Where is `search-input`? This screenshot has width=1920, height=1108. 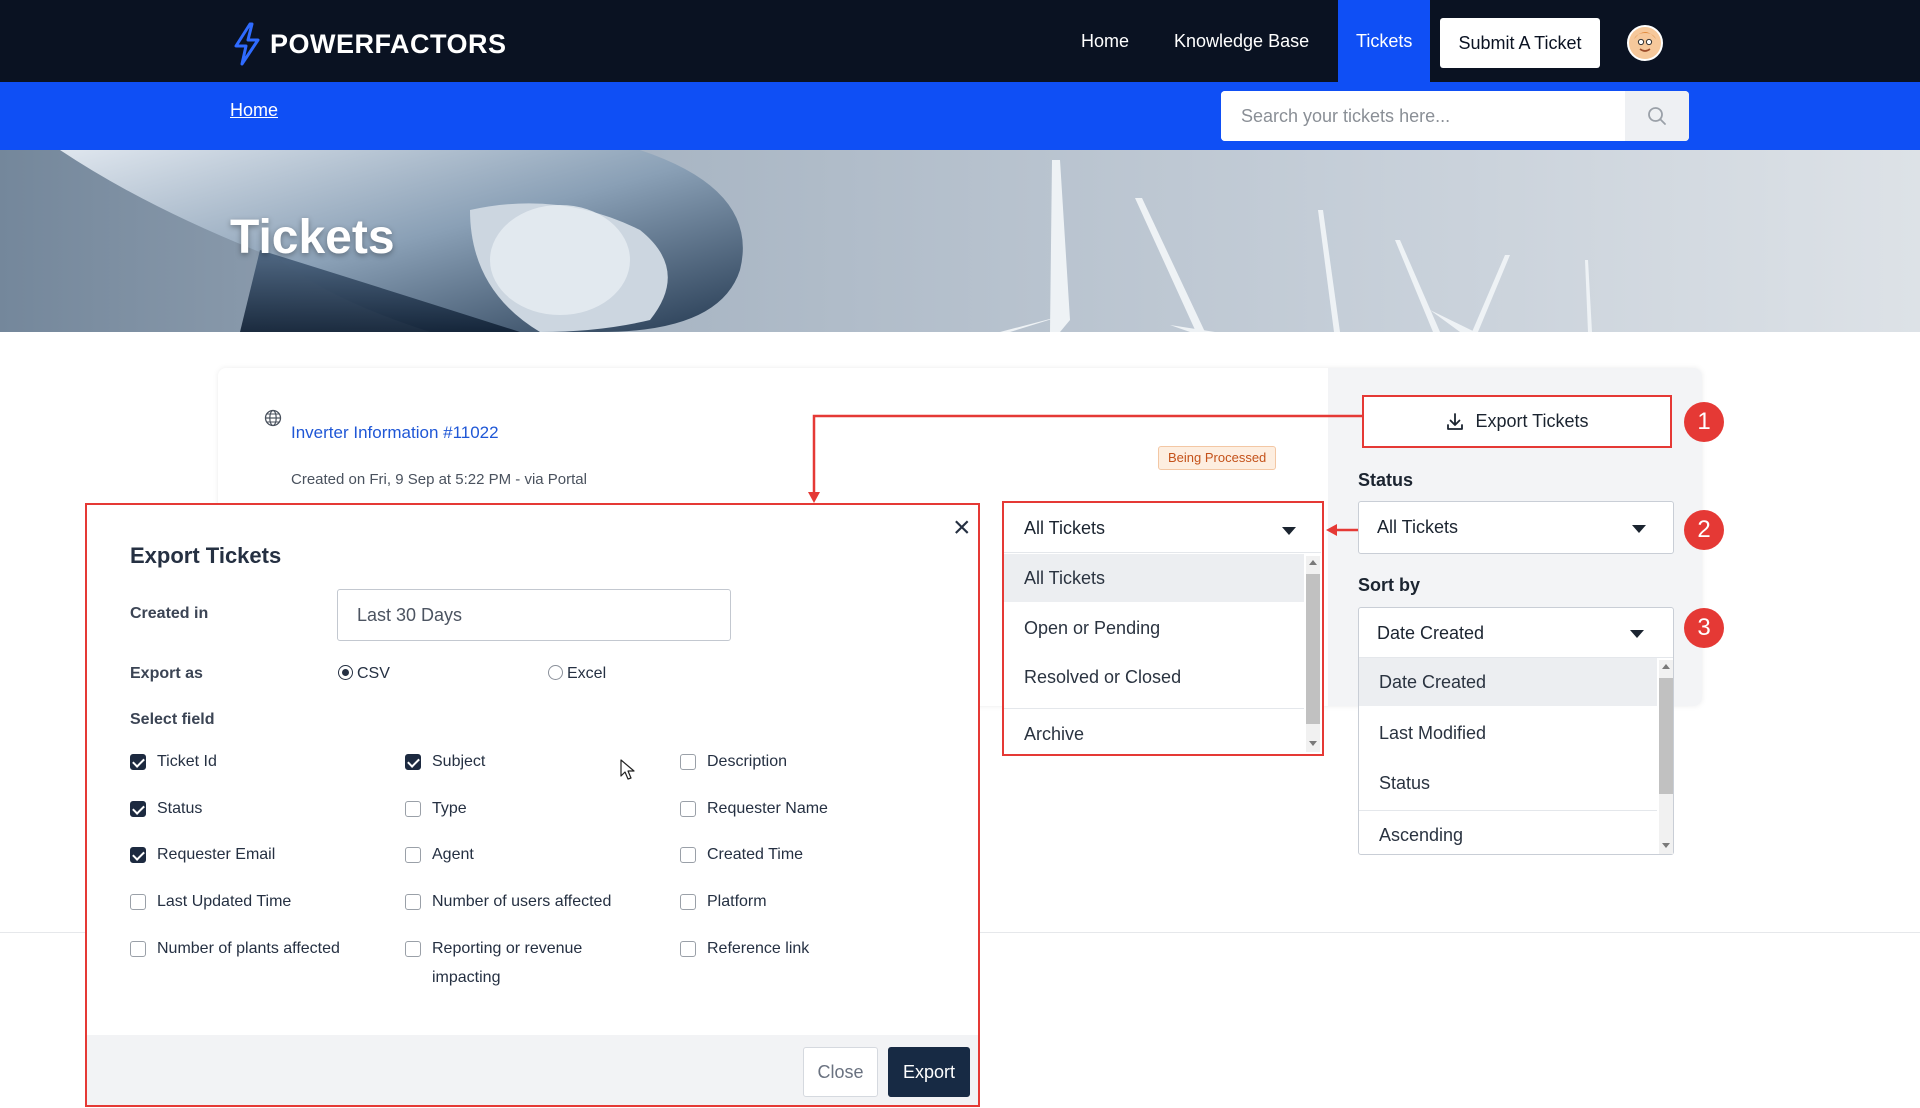
search-input is located at coordinates (1423, 116).